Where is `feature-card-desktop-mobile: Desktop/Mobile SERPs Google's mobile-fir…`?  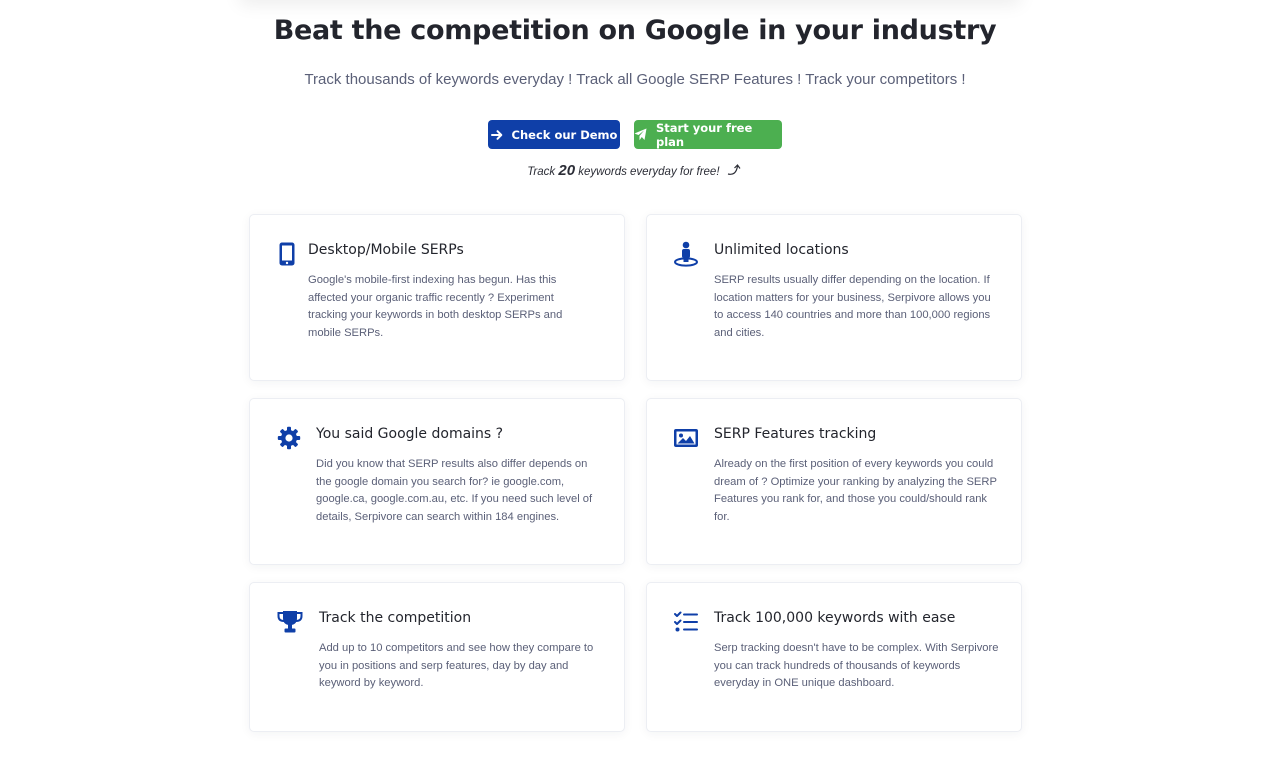 feature-card-desktop-mobile: Desktop/Mobile SERPs Google's mobile-fir… is located at coordinates (437, 297).